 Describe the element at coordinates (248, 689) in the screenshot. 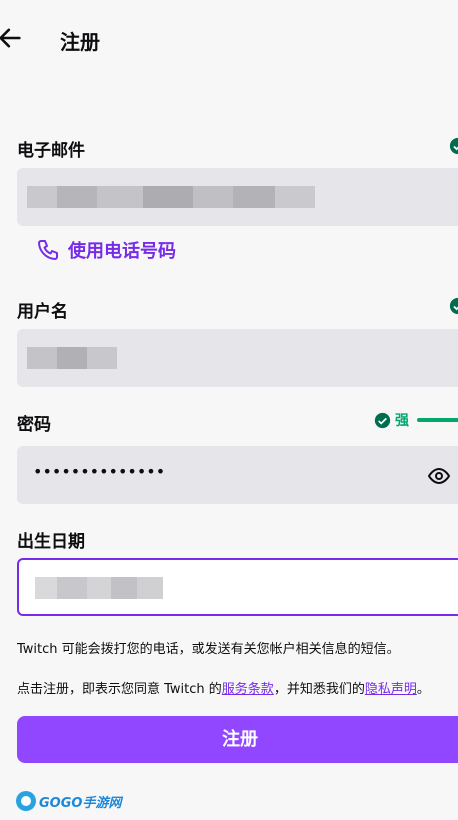

I see `terms-of-service-link: 服务条款` at that location.